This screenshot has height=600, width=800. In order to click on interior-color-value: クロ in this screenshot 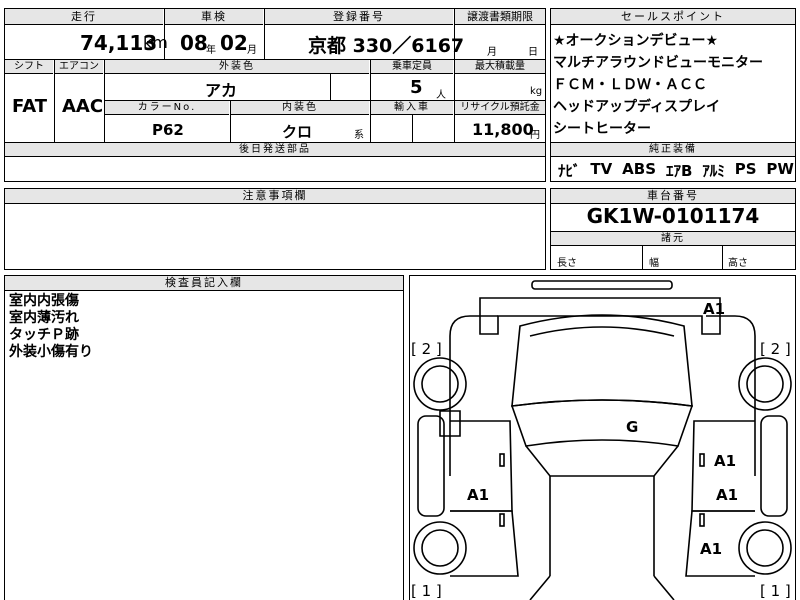, I will do `click(297, 132)`.